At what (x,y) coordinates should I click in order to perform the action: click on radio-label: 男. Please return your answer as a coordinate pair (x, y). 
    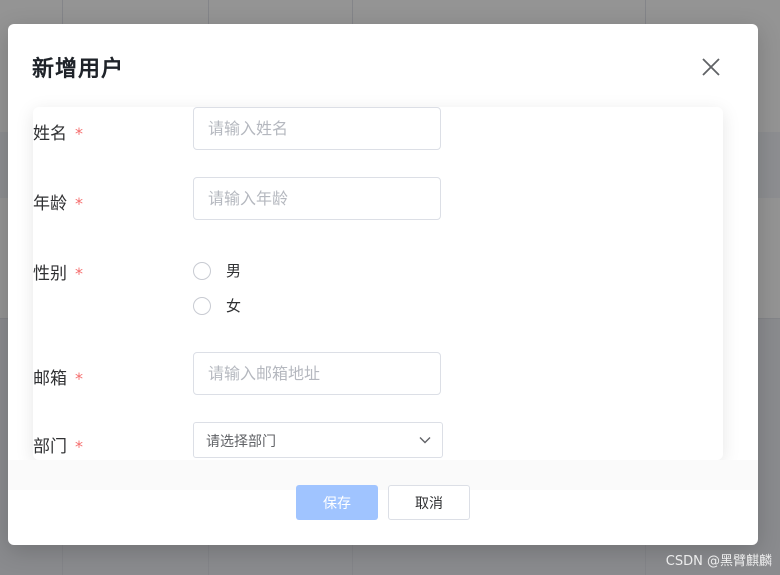
    Looking at the image, I should click on (234, 271).